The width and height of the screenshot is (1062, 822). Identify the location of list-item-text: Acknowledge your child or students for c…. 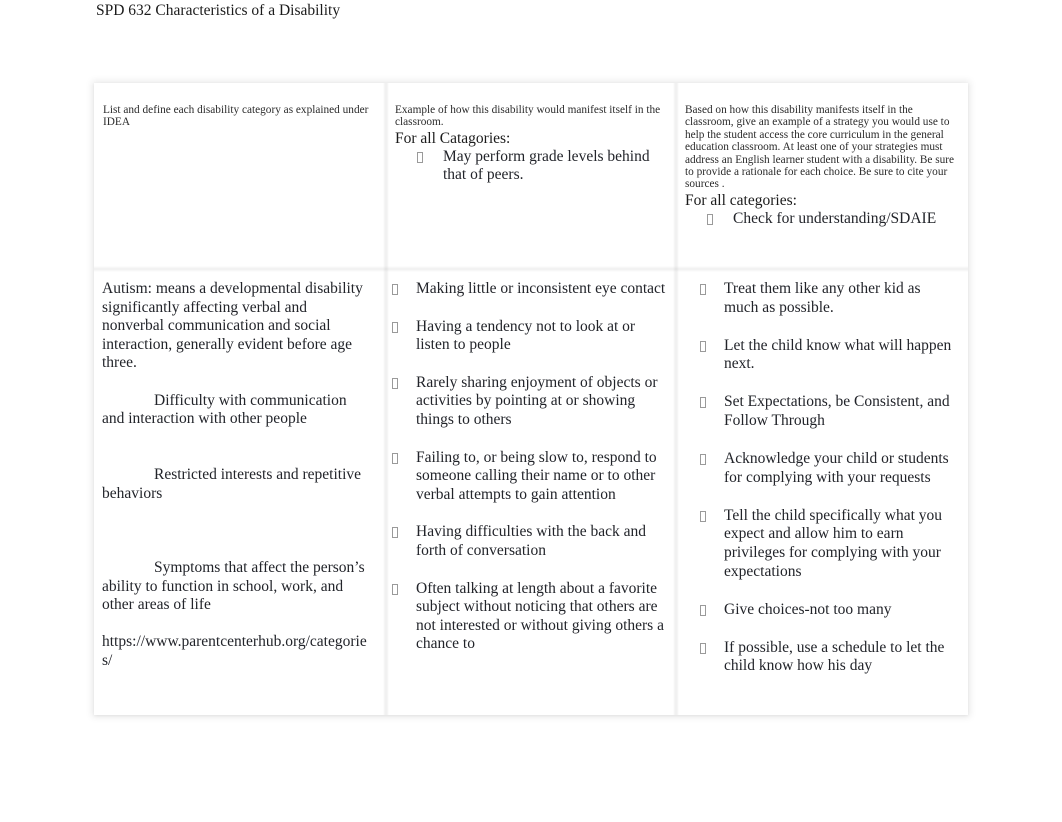
(836, 468).